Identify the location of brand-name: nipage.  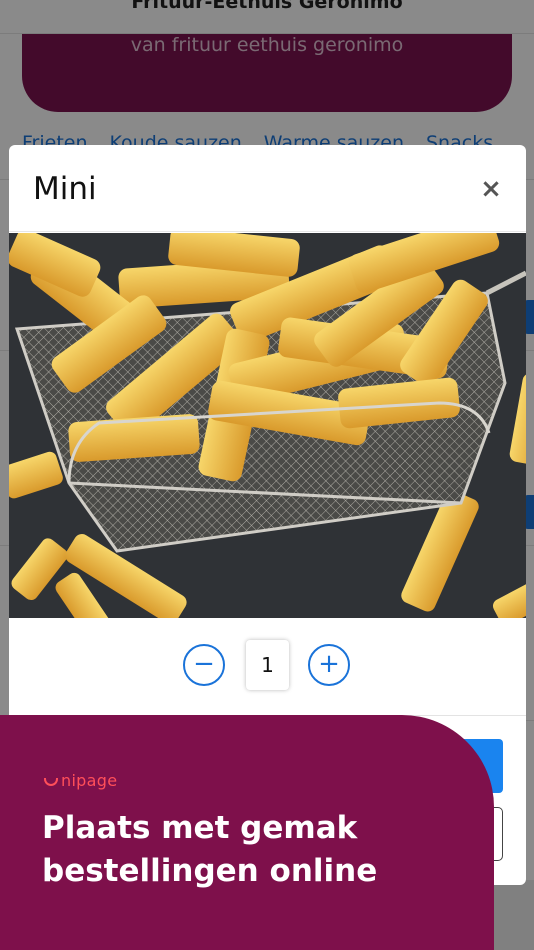
(89, 780).